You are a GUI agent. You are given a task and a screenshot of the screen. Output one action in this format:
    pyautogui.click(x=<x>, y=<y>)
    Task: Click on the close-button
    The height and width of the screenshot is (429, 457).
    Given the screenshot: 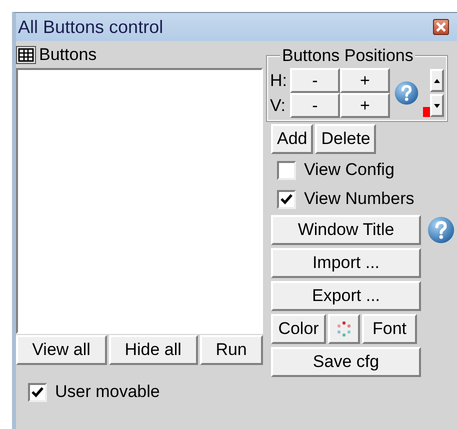 What is the action you would take?
    pyautogui.click(x=441, y=27)
    